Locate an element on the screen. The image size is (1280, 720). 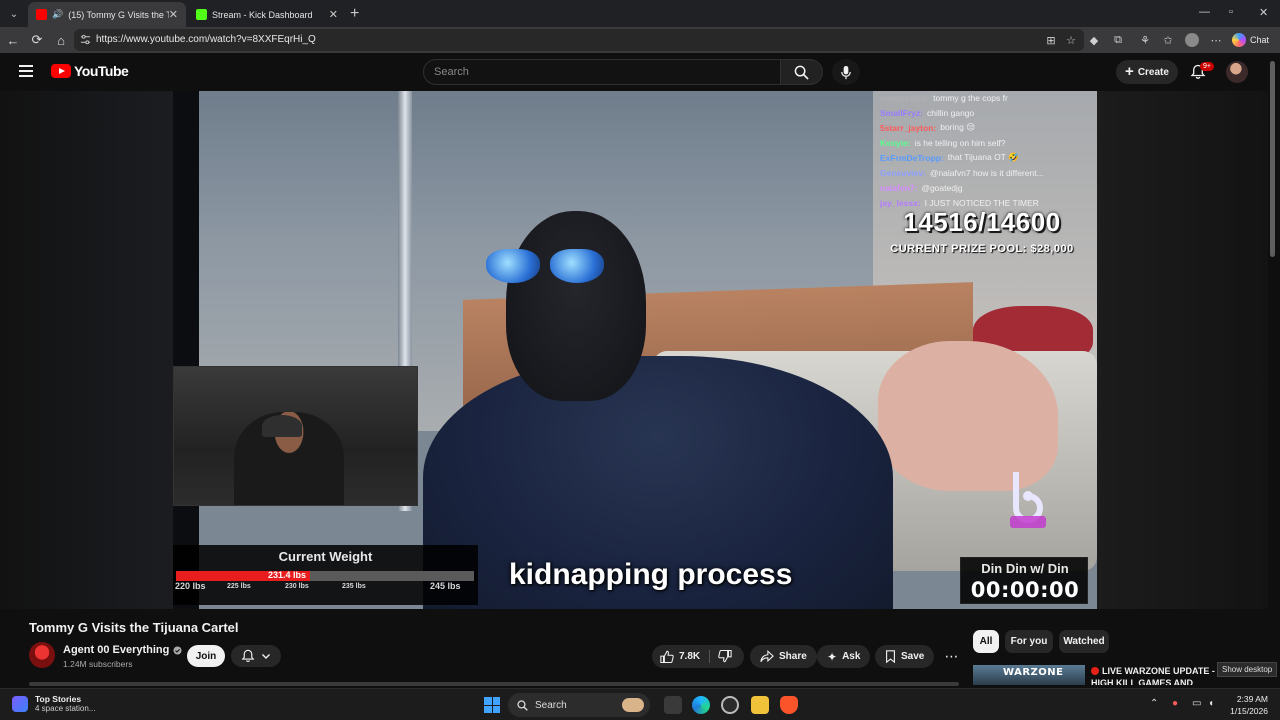
like-count: 7.8K is located at coordinates (690, 656).